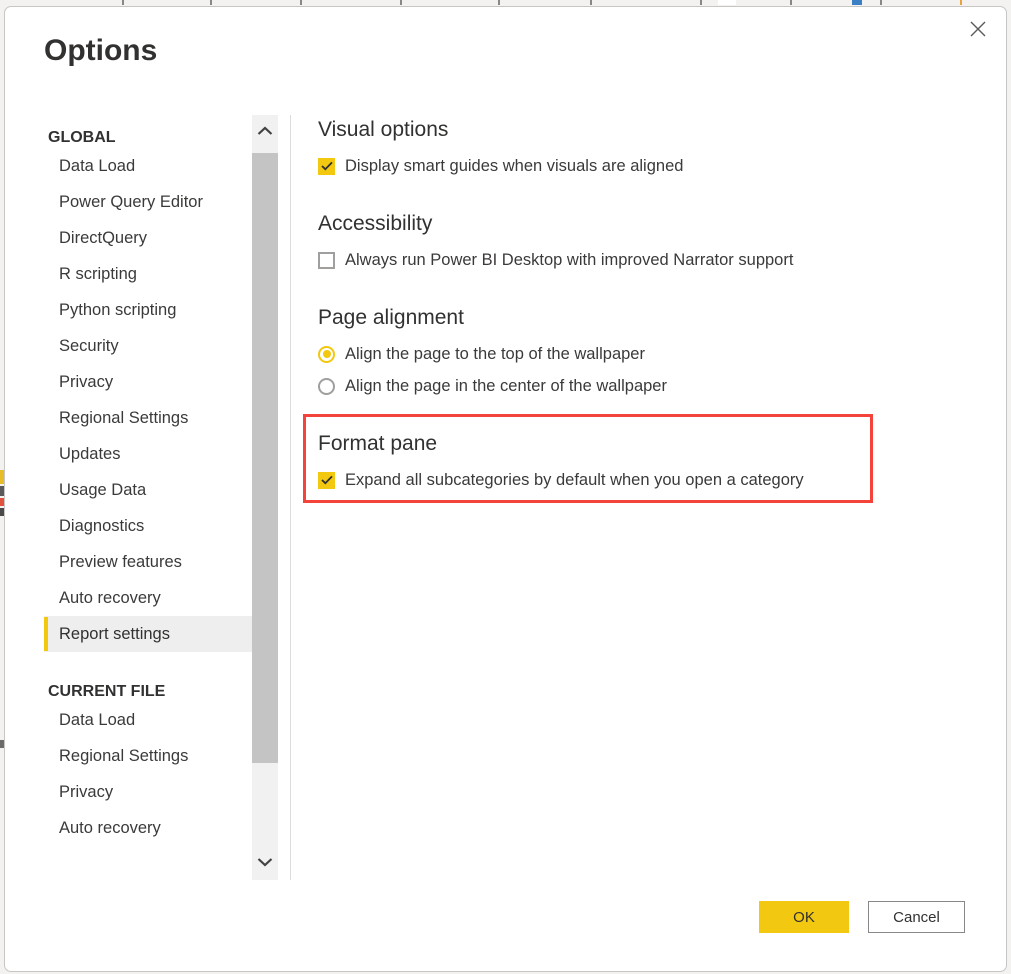  Describe the element at coordinates (804, 917) in the screenshot. I see `ok-button: OK` at that location.